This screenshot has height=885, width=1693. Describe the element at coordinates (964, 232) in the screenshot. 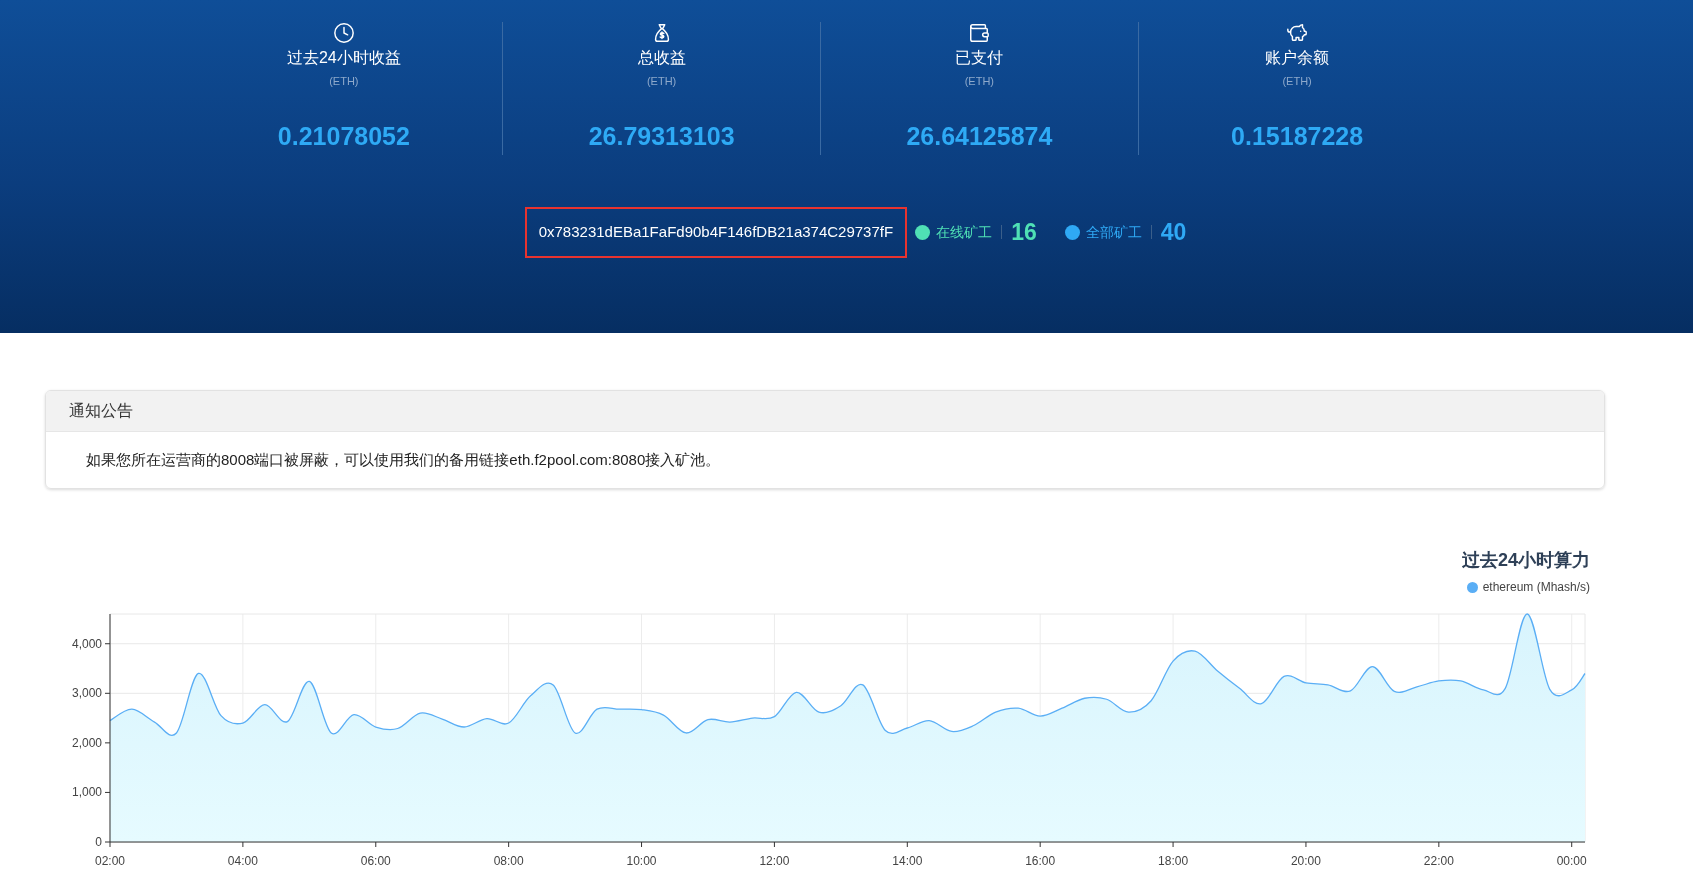

I see `worker-label: 在线矿工` at that location.